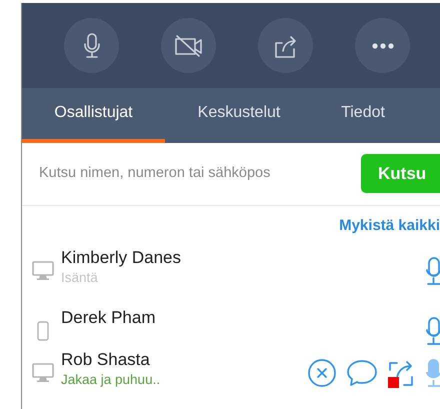  What do you see at coordinates (363, 115) in the screenshot?
I see `tab: Tiedot` at bounding box center [363, 115].